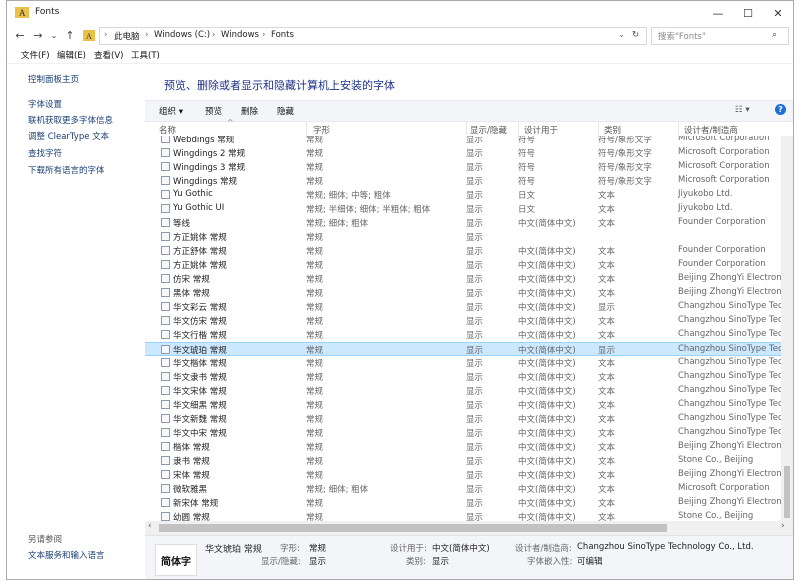  I want to click on forward-icon: →, so click(38, 35).